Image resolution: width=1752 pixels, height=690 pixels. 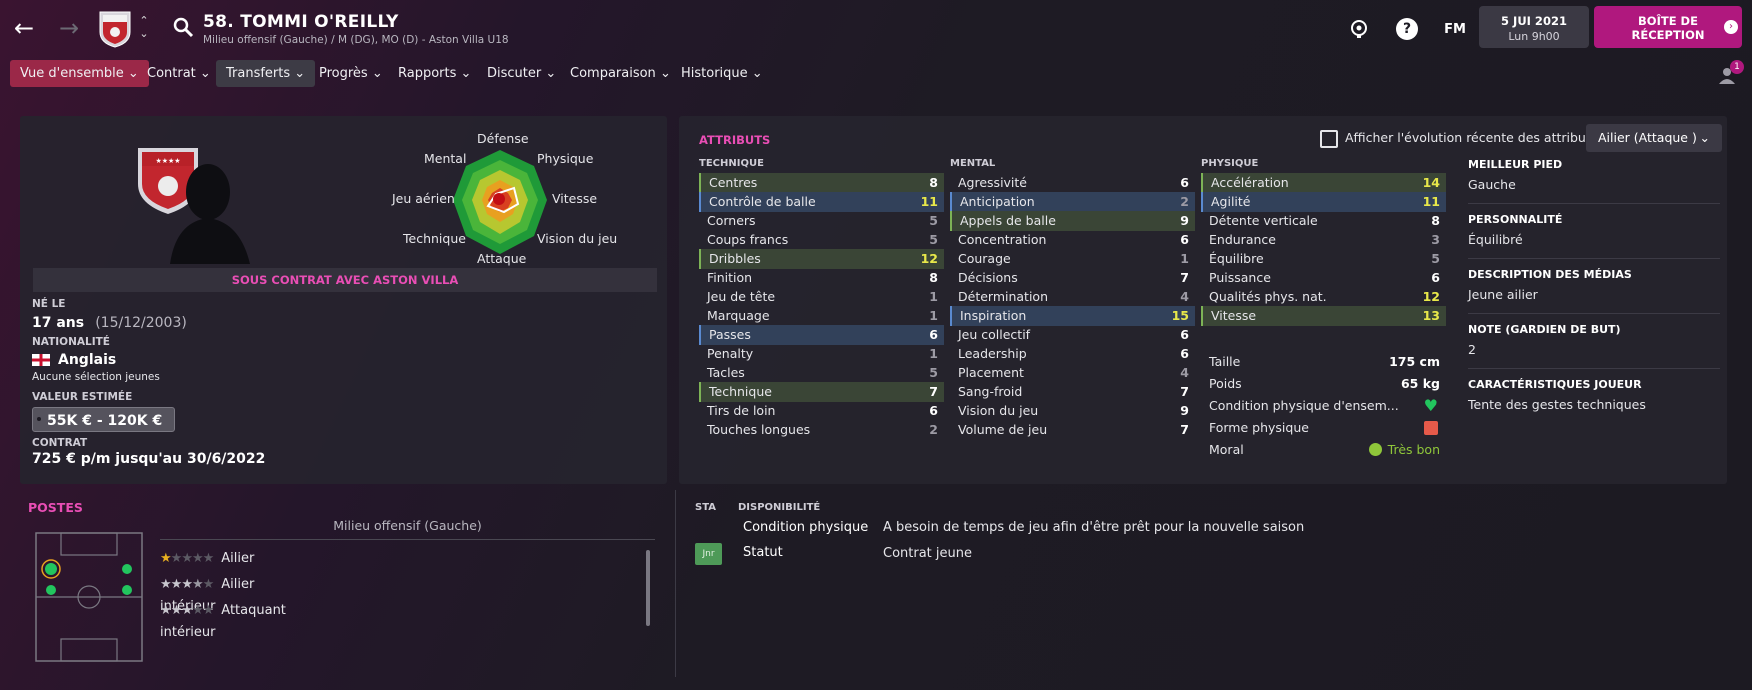 I want to click on side-heading: NOTE (GARDIEN DE BUT), so click(x=1544, y=329).